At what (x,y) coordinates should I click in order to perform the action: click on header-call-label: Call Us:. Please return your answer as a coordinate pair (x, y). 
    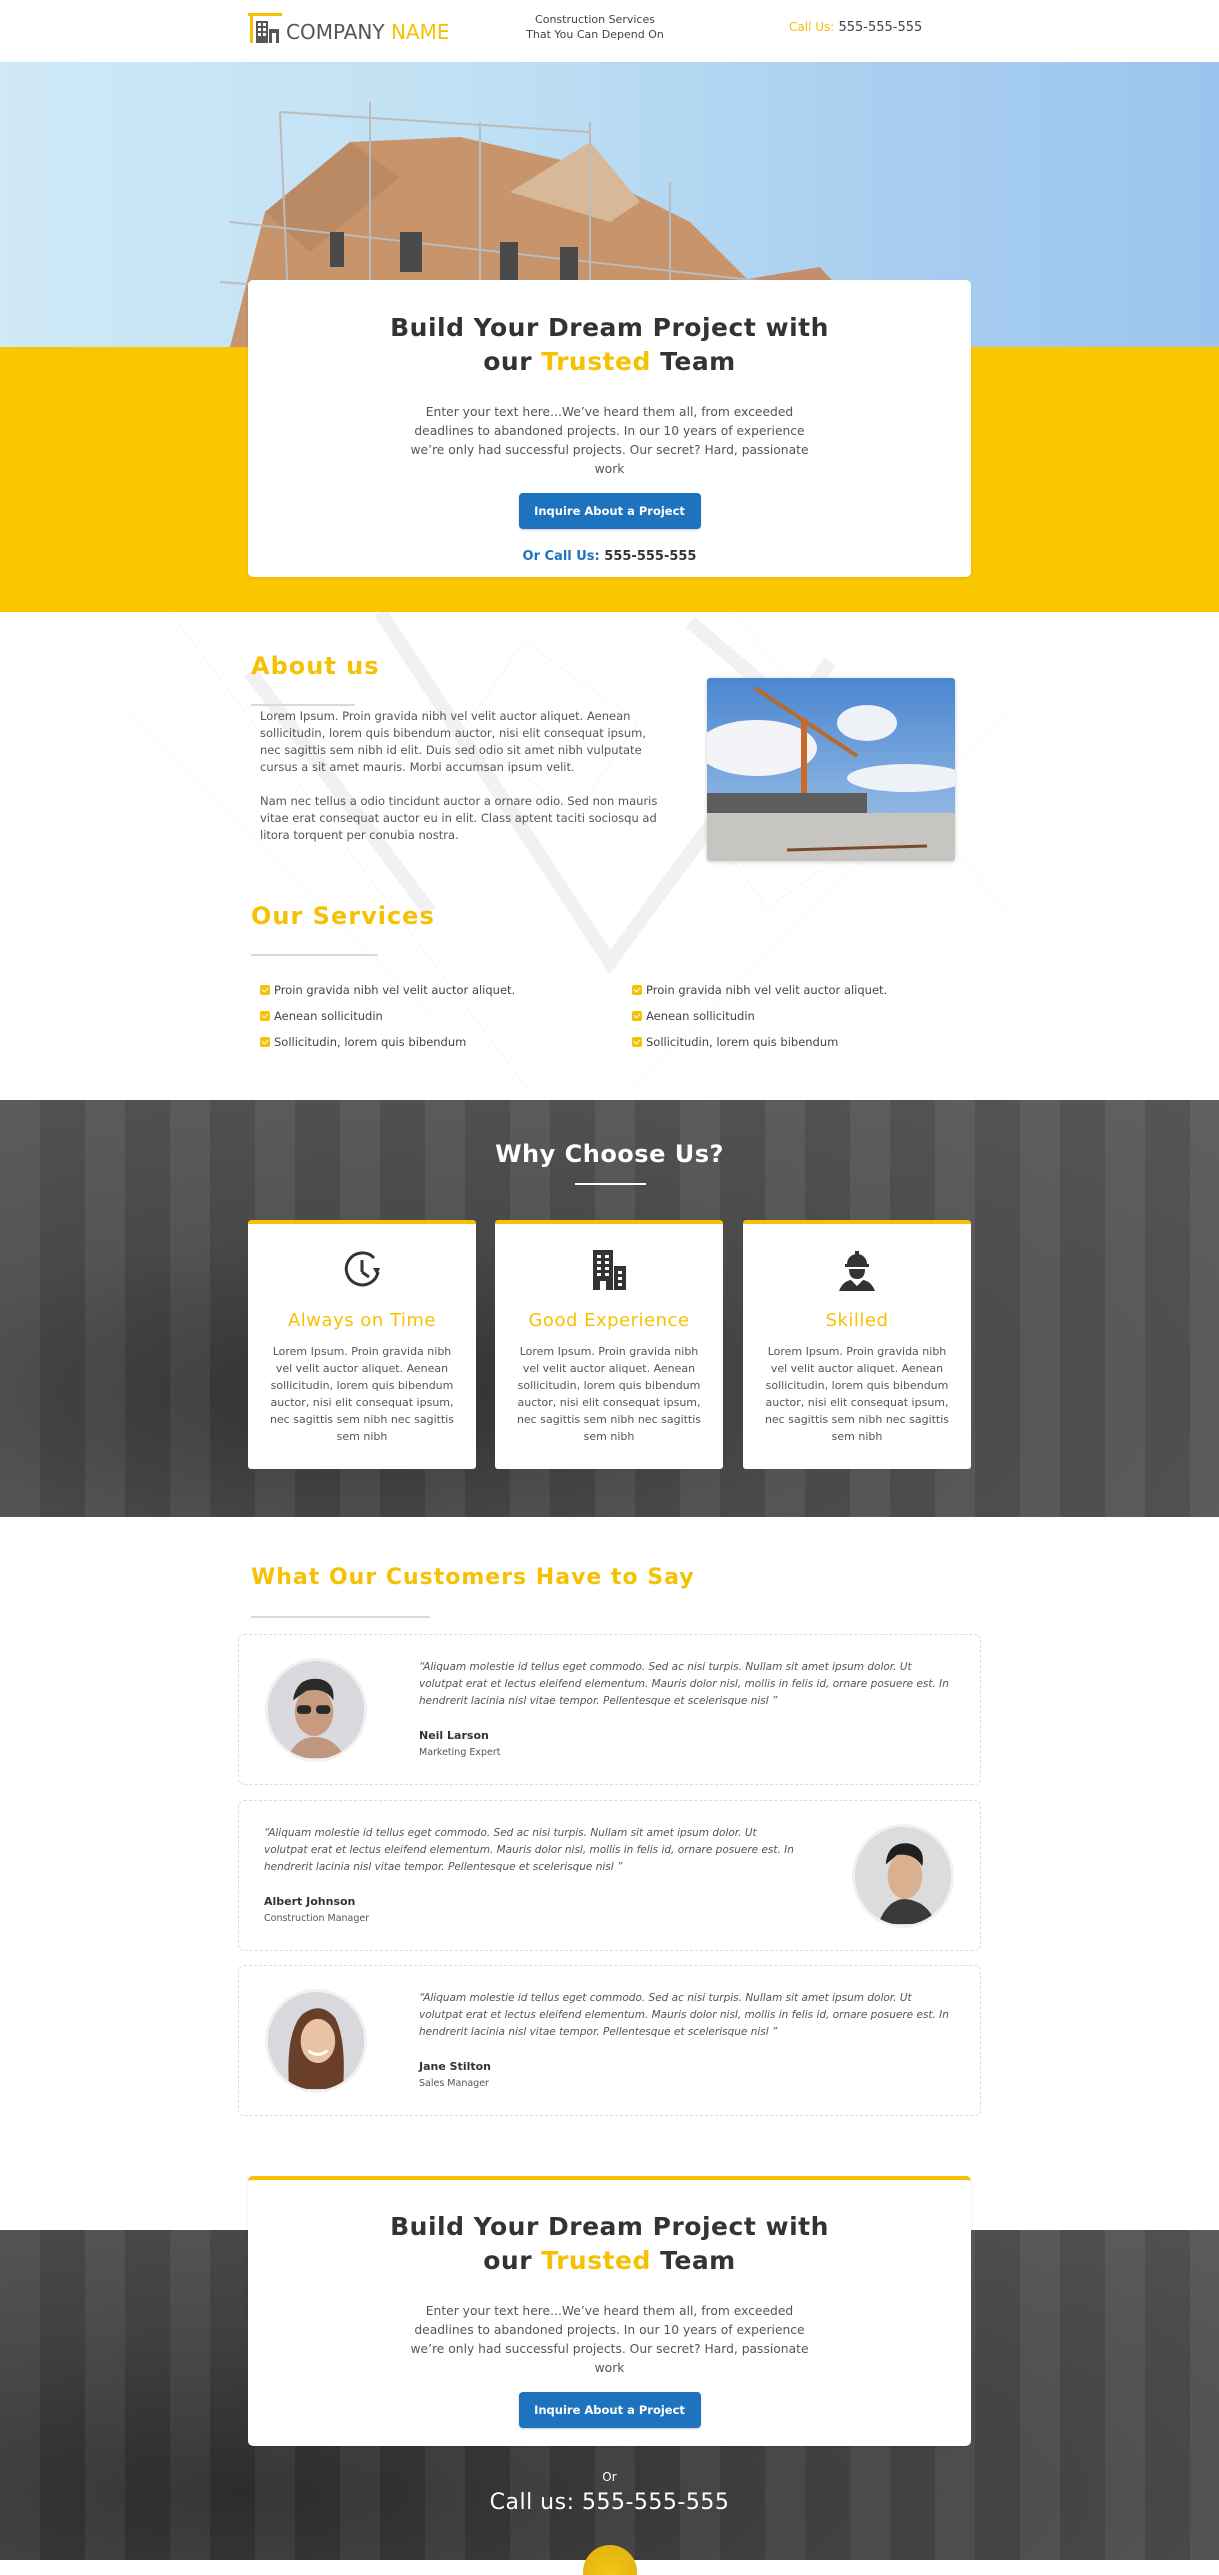
    Looking at the image, I should click on (812, 27).